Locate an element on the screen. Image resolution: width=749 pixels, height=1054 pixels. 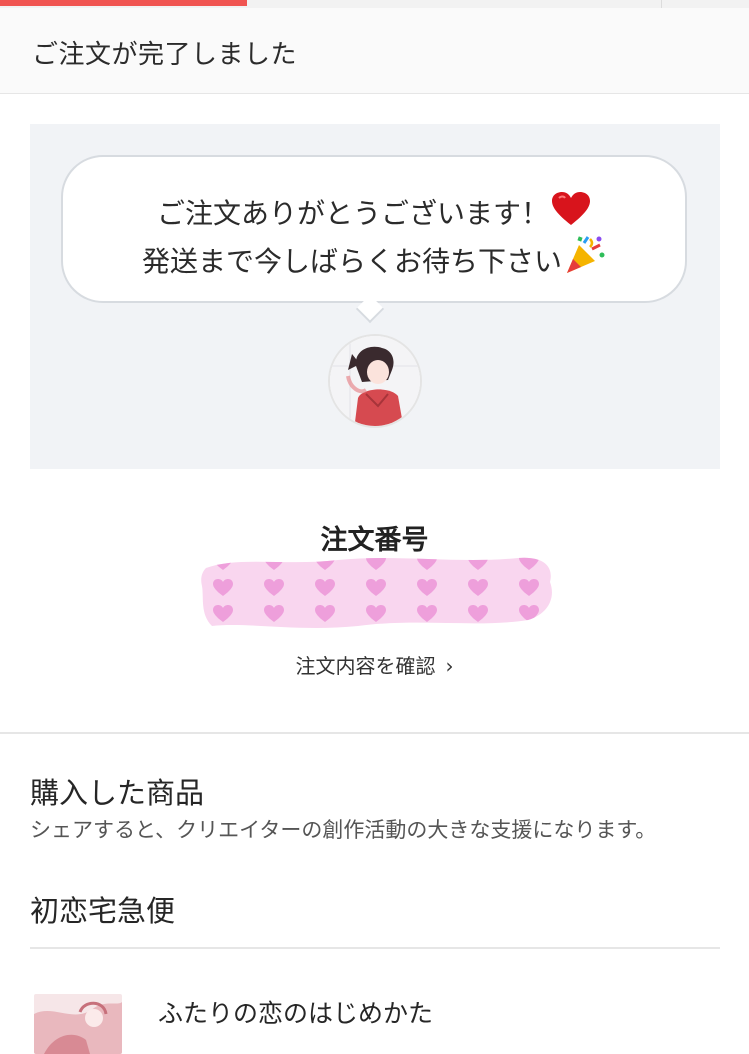
shop-divider is located at coordinates (375, 948).